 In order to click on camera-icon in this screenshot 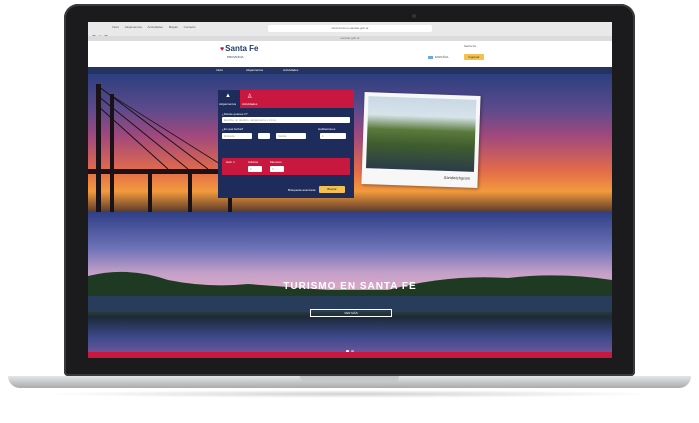, I will do `click(414, 16)`.